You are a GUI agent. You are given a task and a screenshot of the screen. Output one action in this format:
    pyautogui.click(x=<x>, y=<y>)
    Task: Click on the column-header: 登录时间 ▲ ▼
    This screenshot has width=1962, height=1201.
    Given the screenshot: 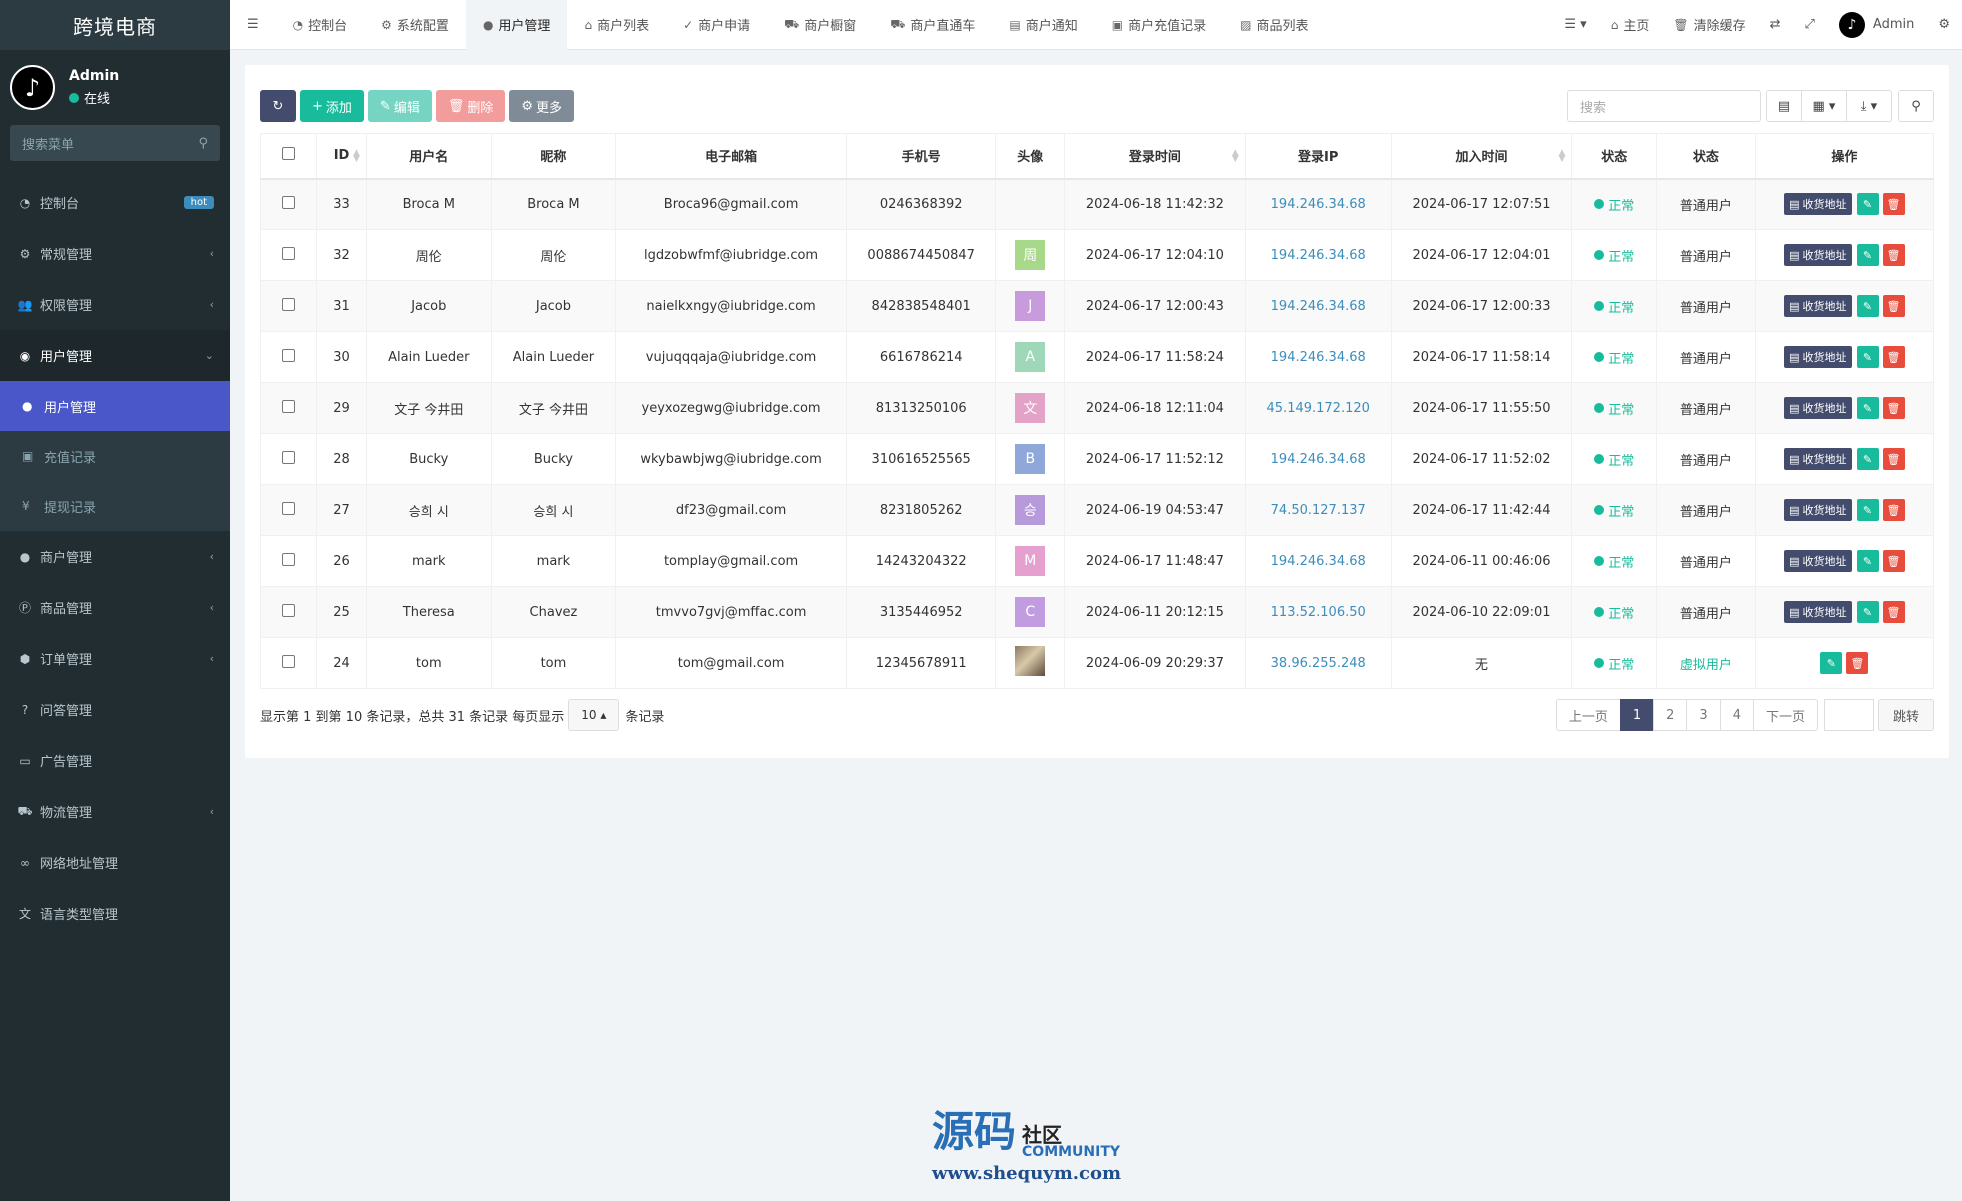 What is the action you would take?
    pyautogui.click(x=1155, y=156)
    